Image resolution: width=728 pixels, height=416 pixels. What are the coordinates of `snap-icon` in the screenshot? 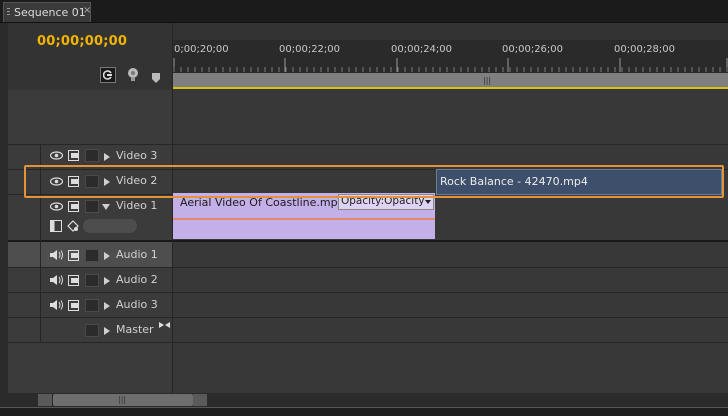 It's located at (108, 75).